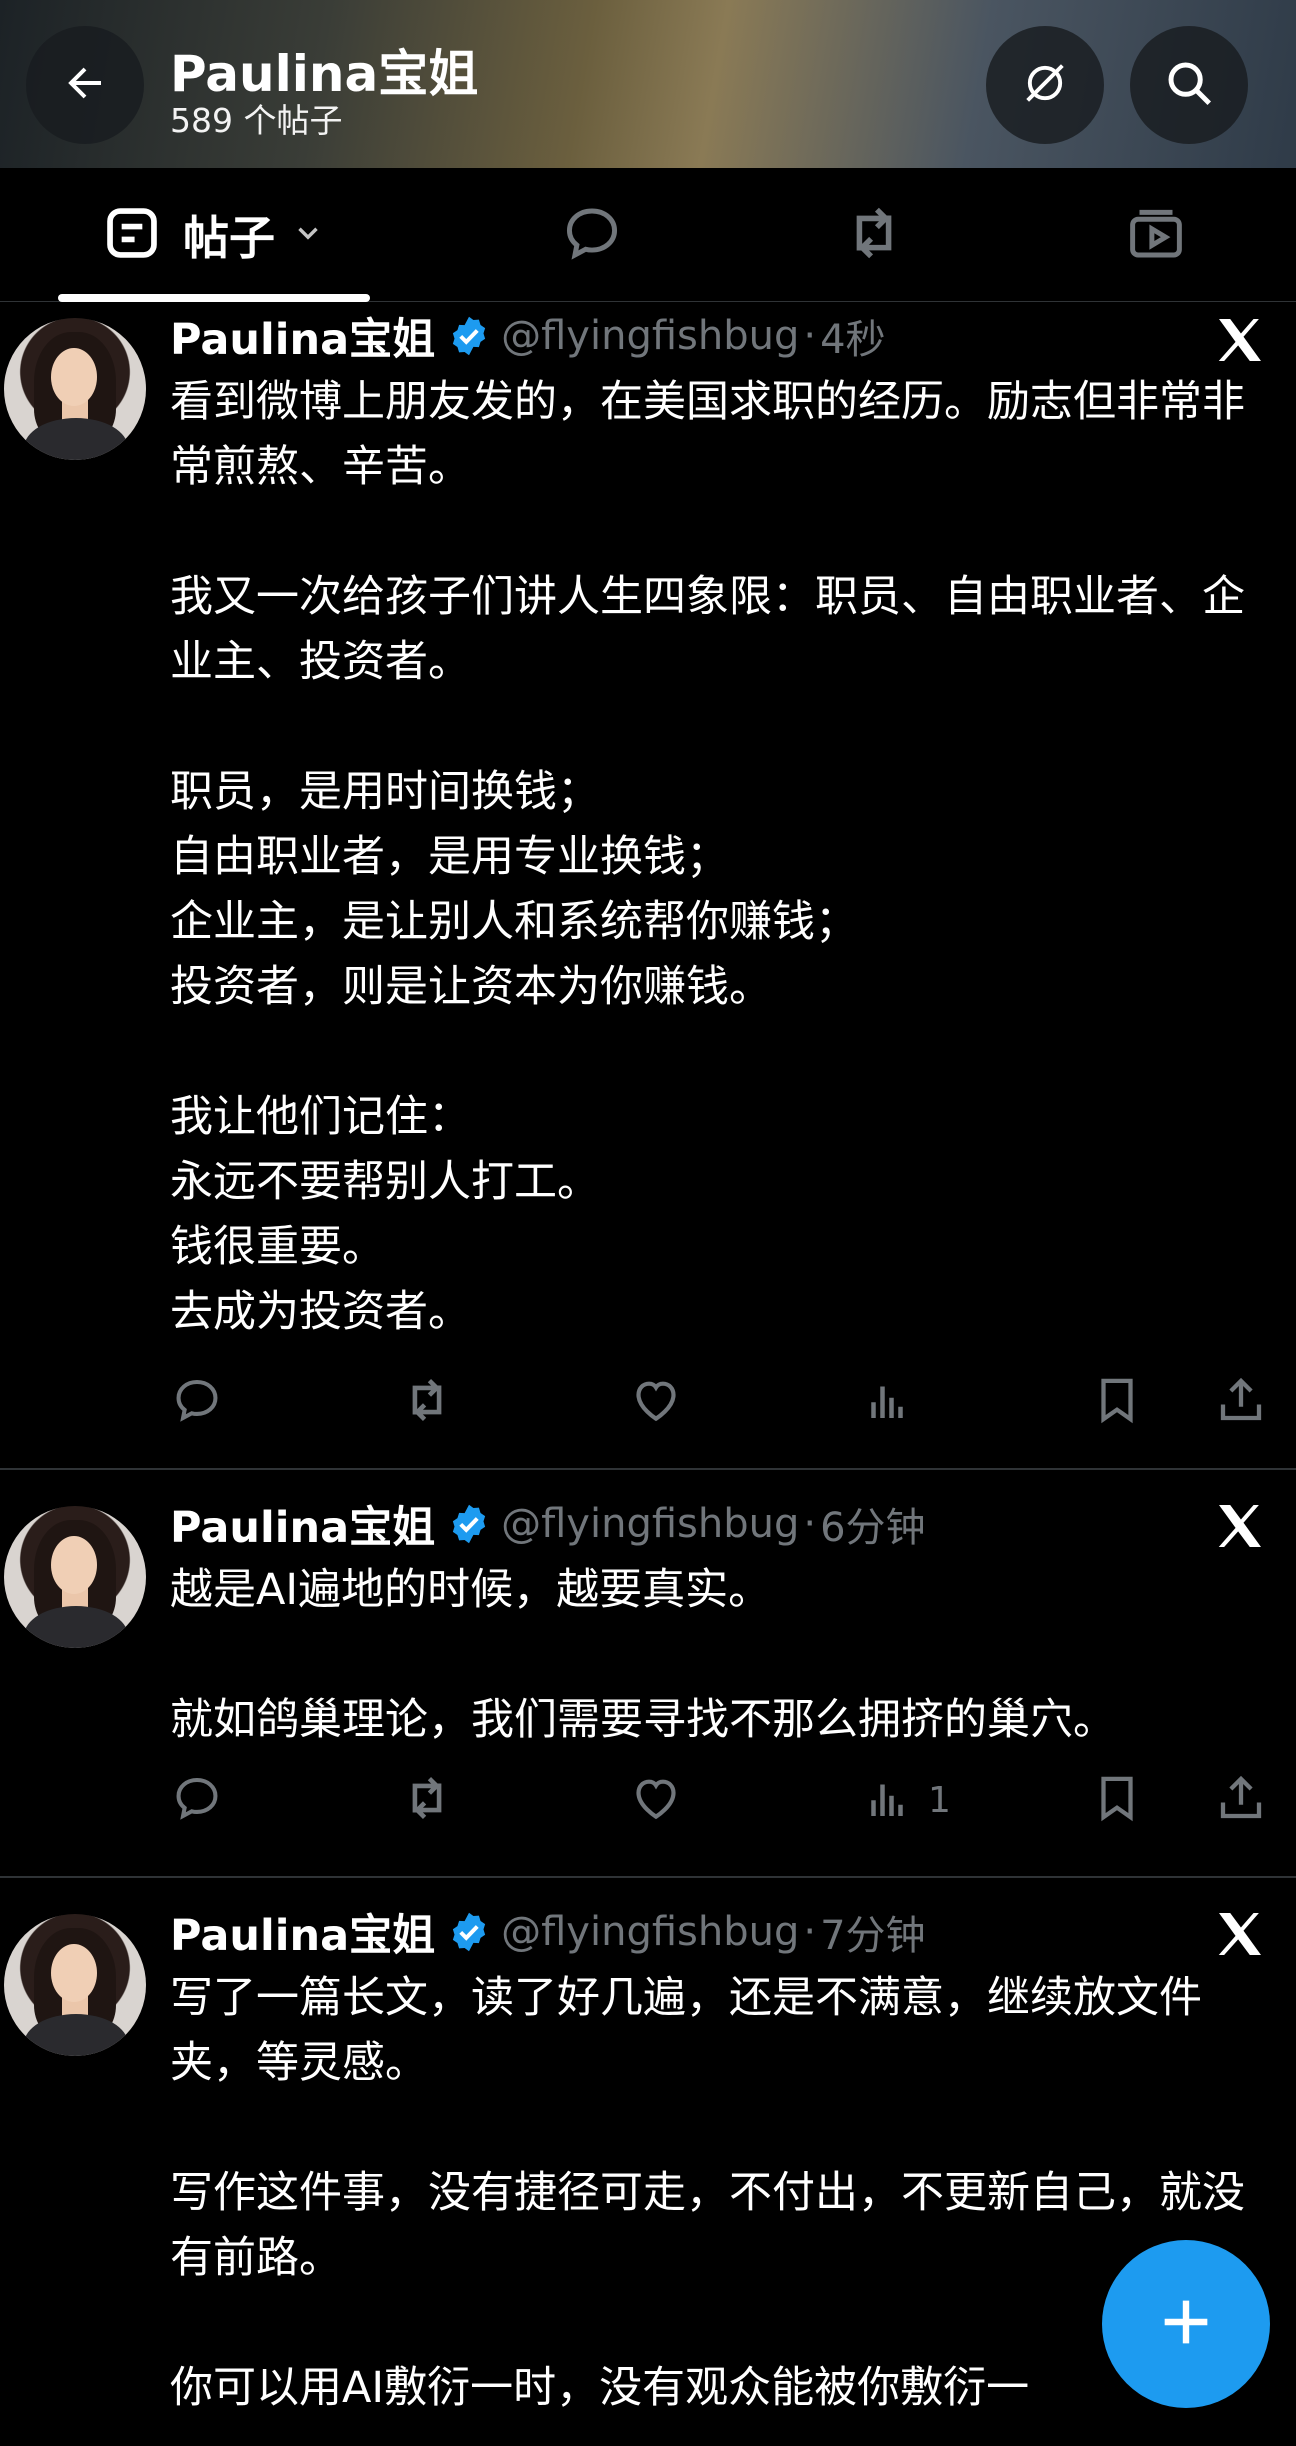 The height and width of the screenshot is (2446, 1296). I want to click on tab-posts-label: 帖子, so click(229, 238).